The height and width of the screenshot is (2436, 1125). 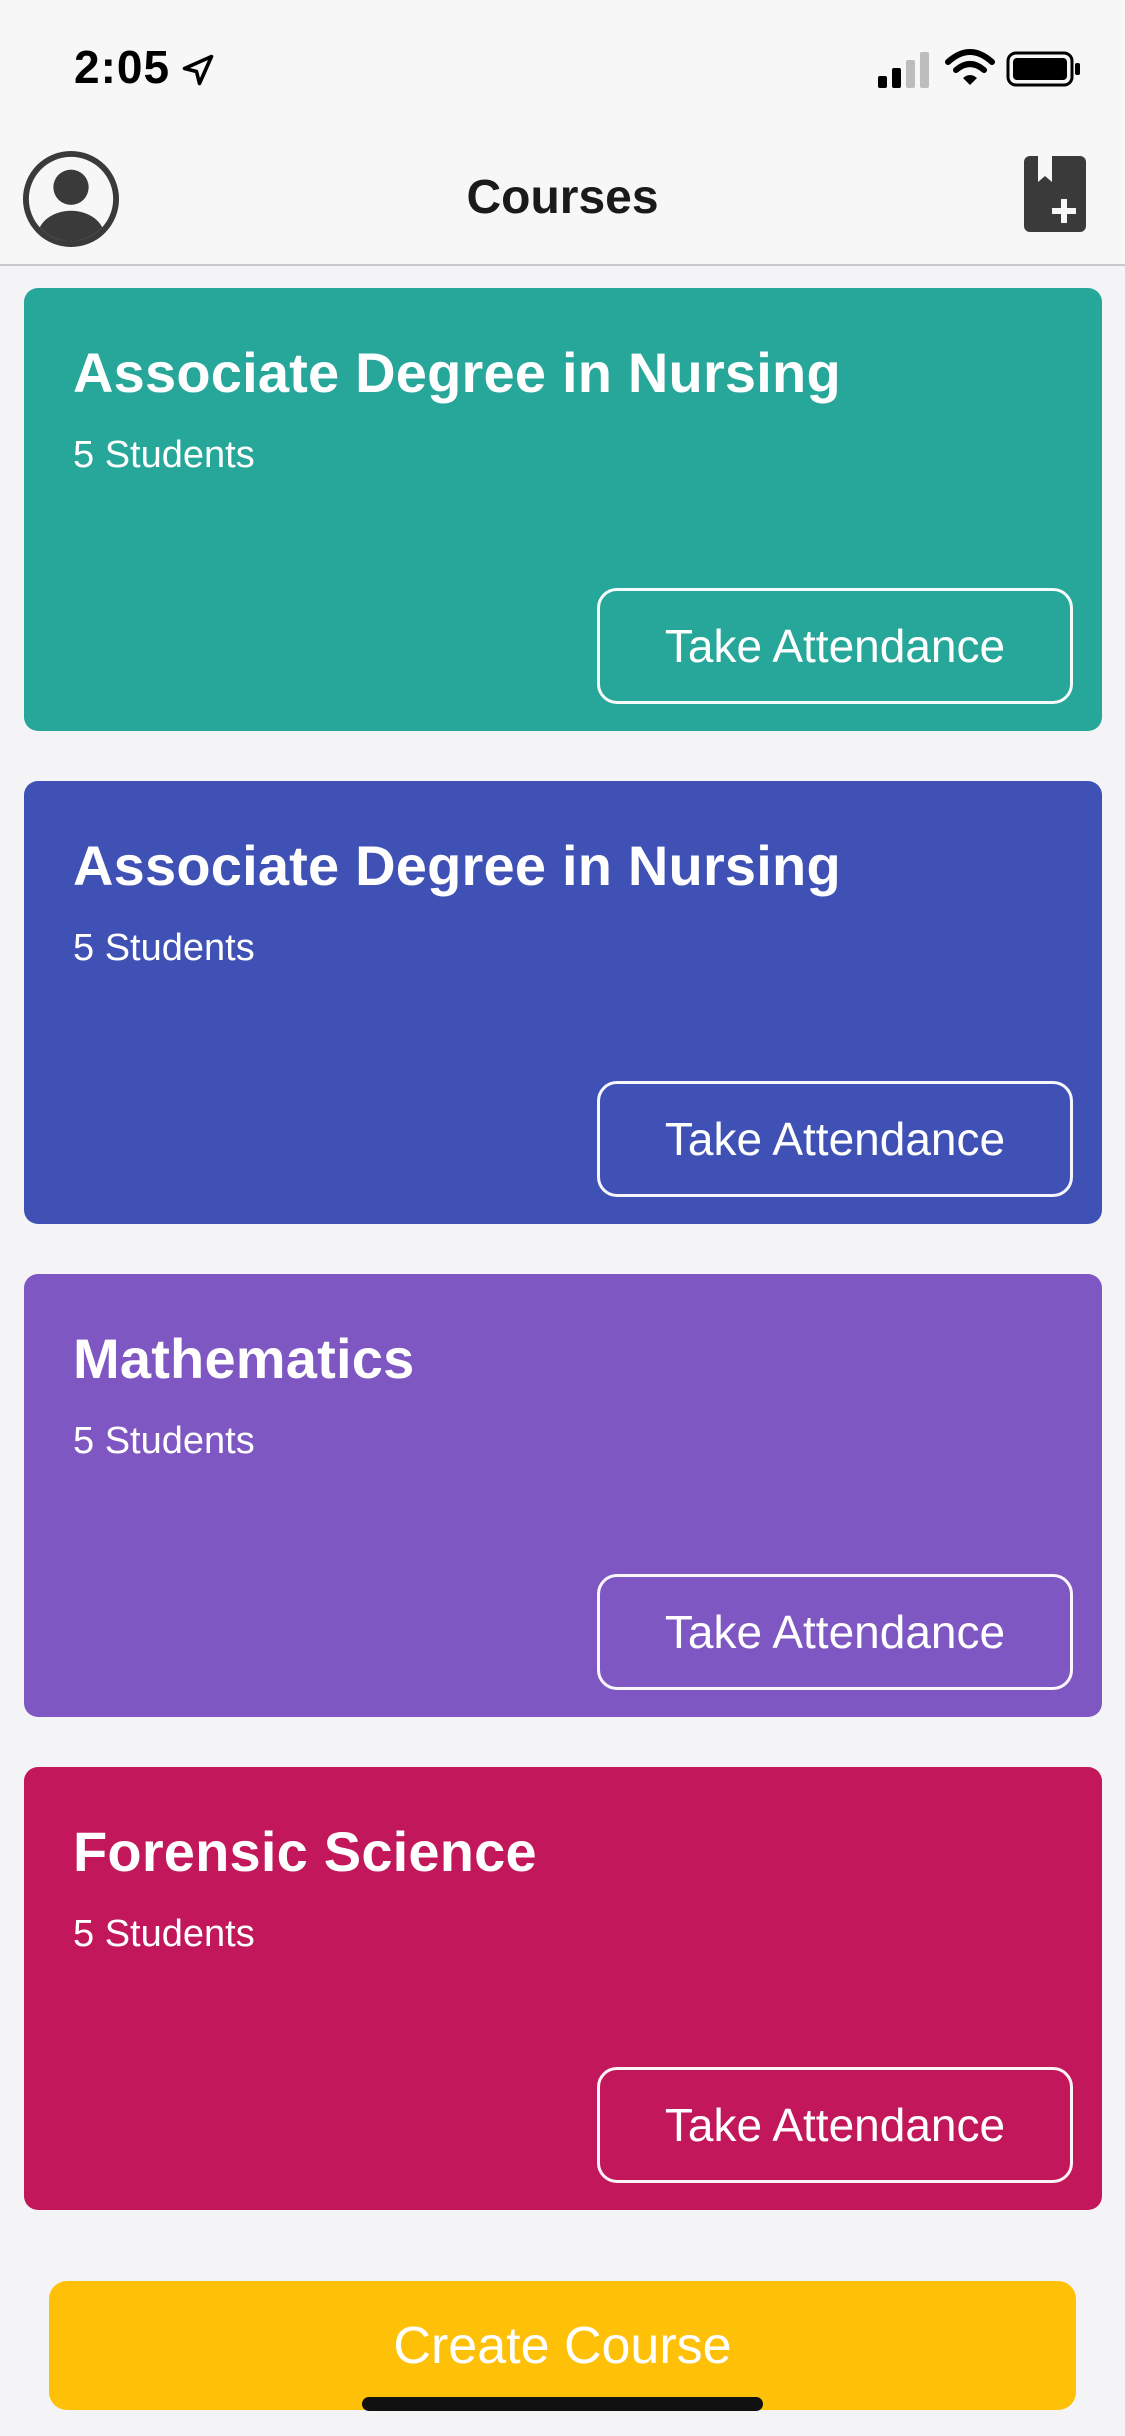 What do you see at coordinates (562, 2404) in the screenshot?
I see `home-indicator` at bounding box center [562, 2404].